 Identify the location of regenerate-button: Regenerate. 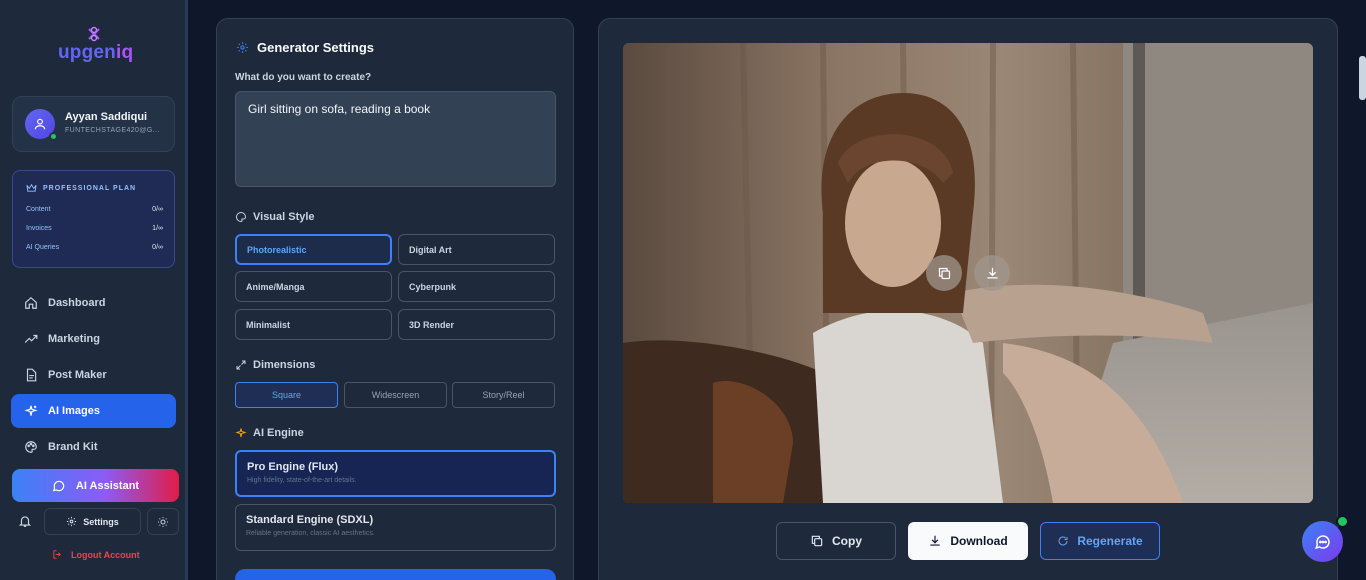
(1100, 541).